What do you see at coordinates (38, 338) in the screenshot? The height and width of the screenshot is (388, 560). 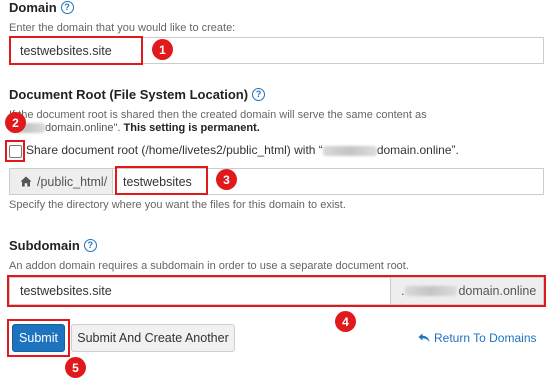 I see `submit-button: Submit` at bounding box center [38, 338].